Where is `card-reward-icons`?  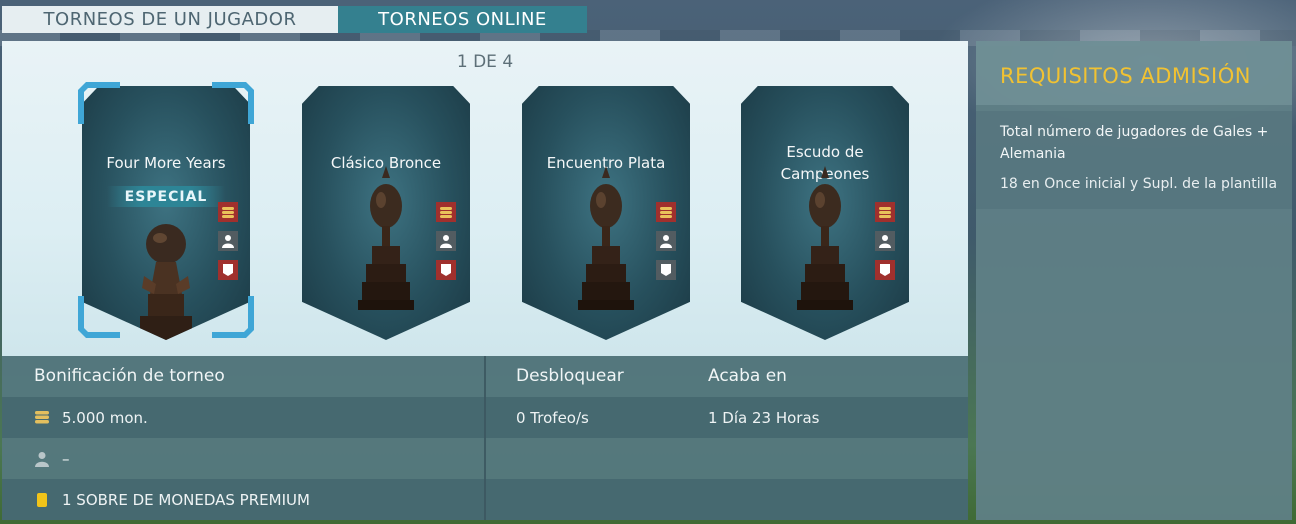 card-reward-icons is located at coordinates (915, 241).